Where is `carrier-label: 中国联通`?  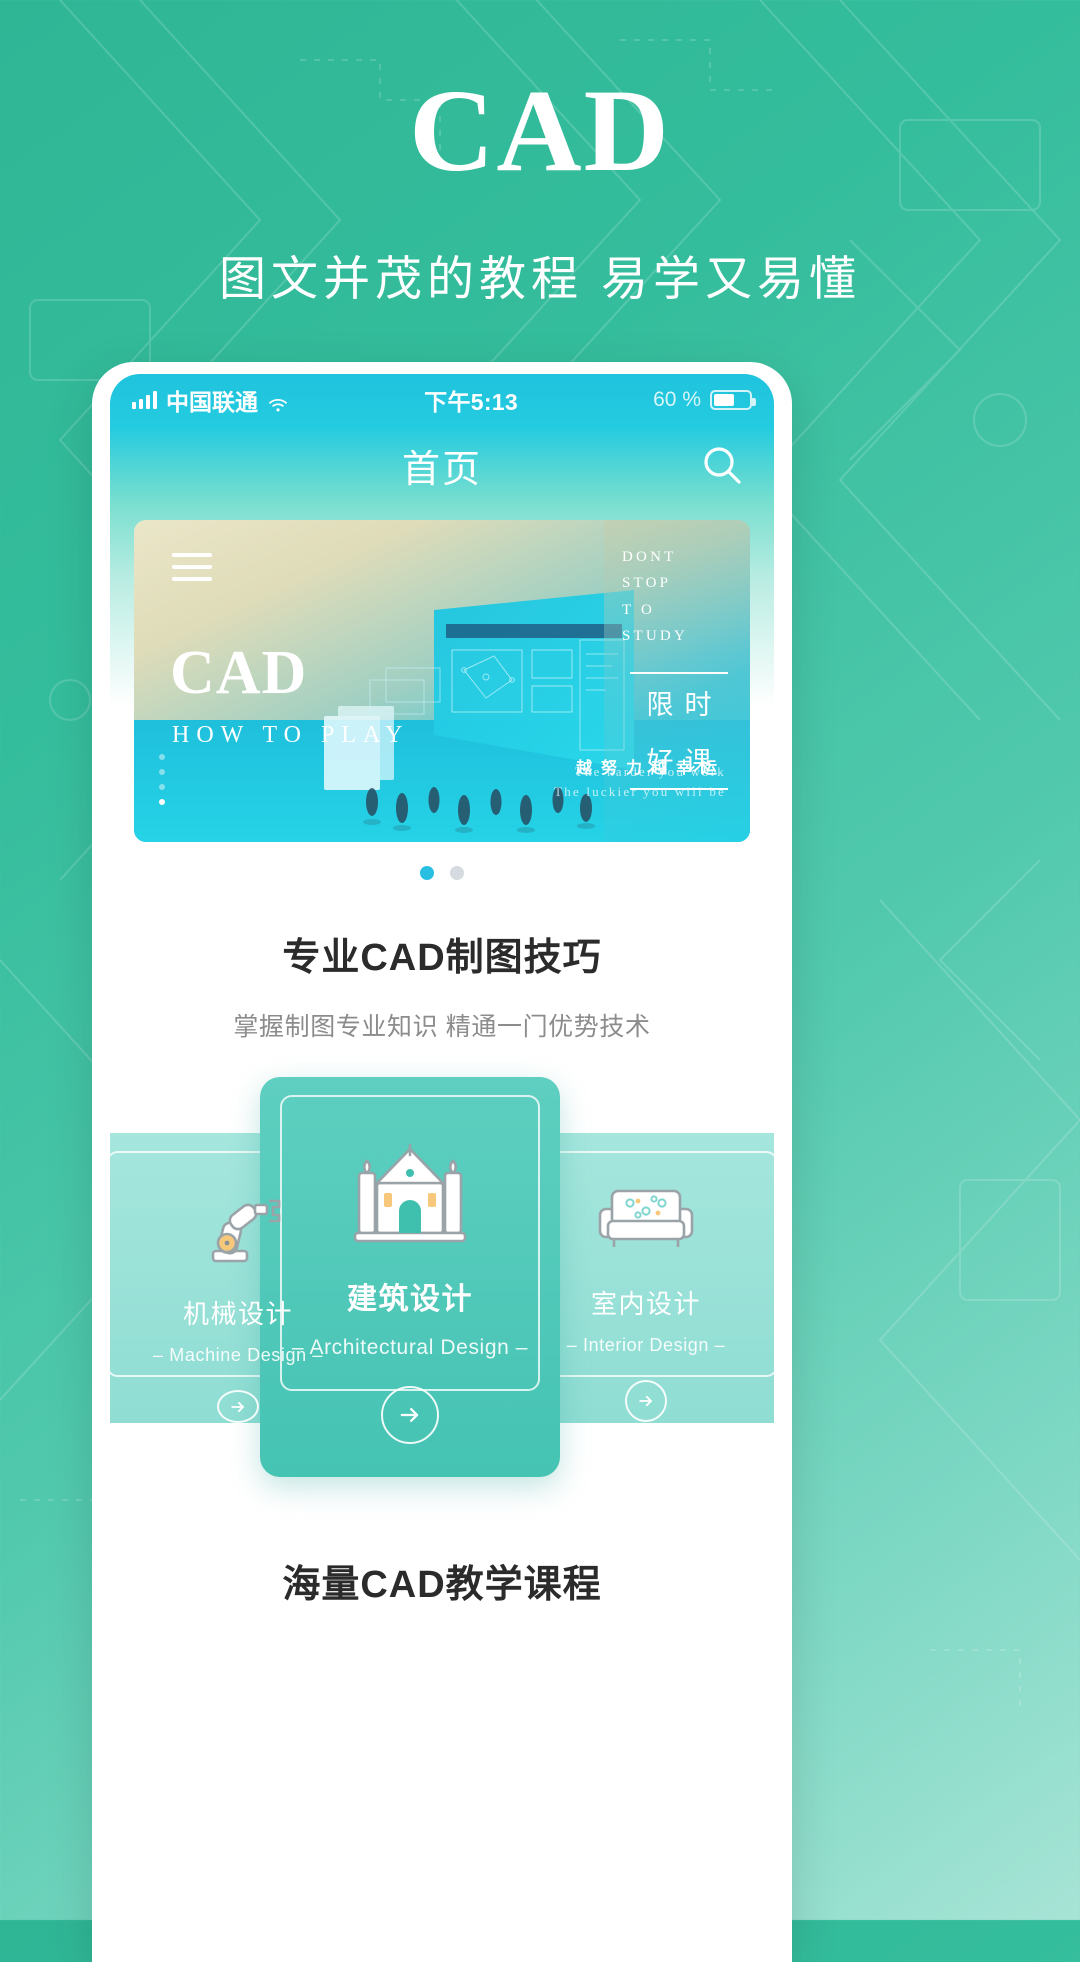
carrier-label: 中国联通 is located at coordinates (212, 402).